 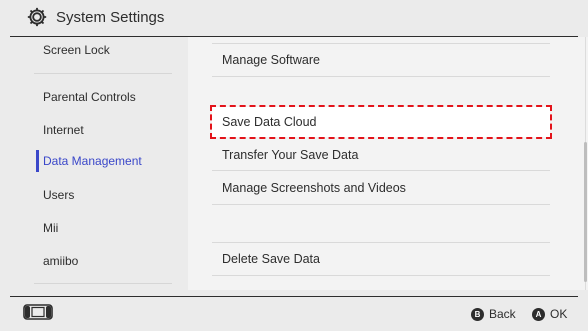 What do you see at coordinates (76, 50) in the screenshot?
I see `sidebar-item-screen-lock: Screen Lock` at bounding box center [76, 50].